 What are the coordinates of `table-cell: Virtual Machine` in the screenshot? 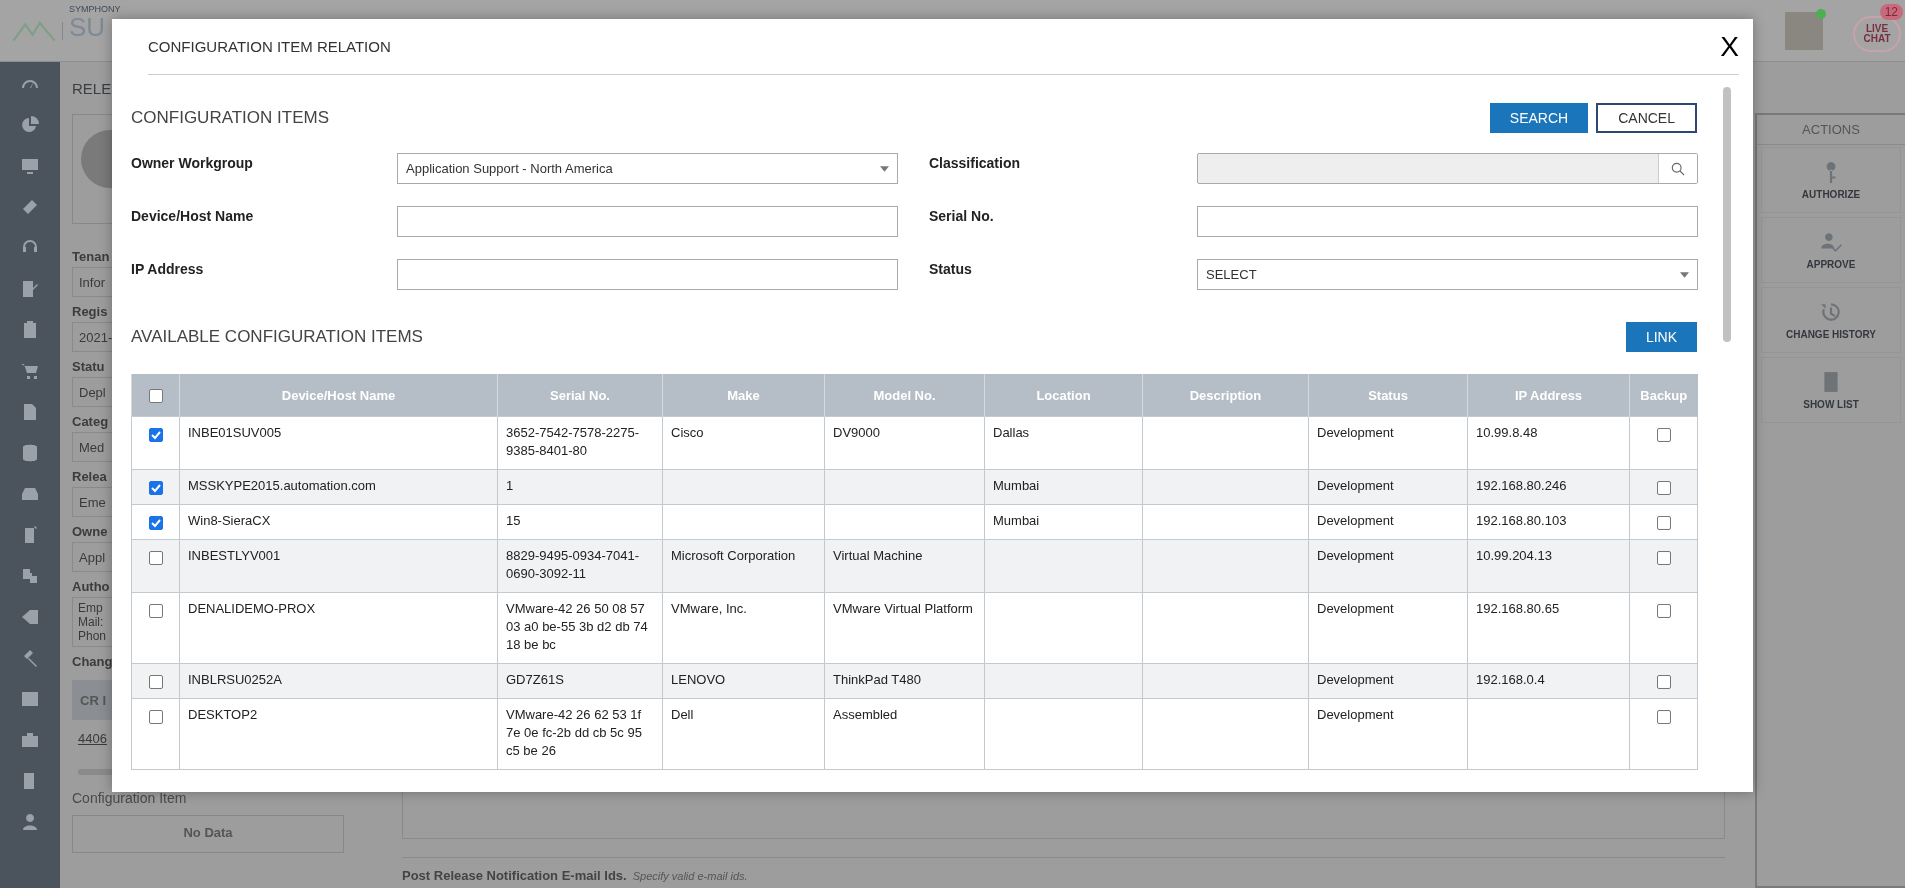 It's located at (904, 566).